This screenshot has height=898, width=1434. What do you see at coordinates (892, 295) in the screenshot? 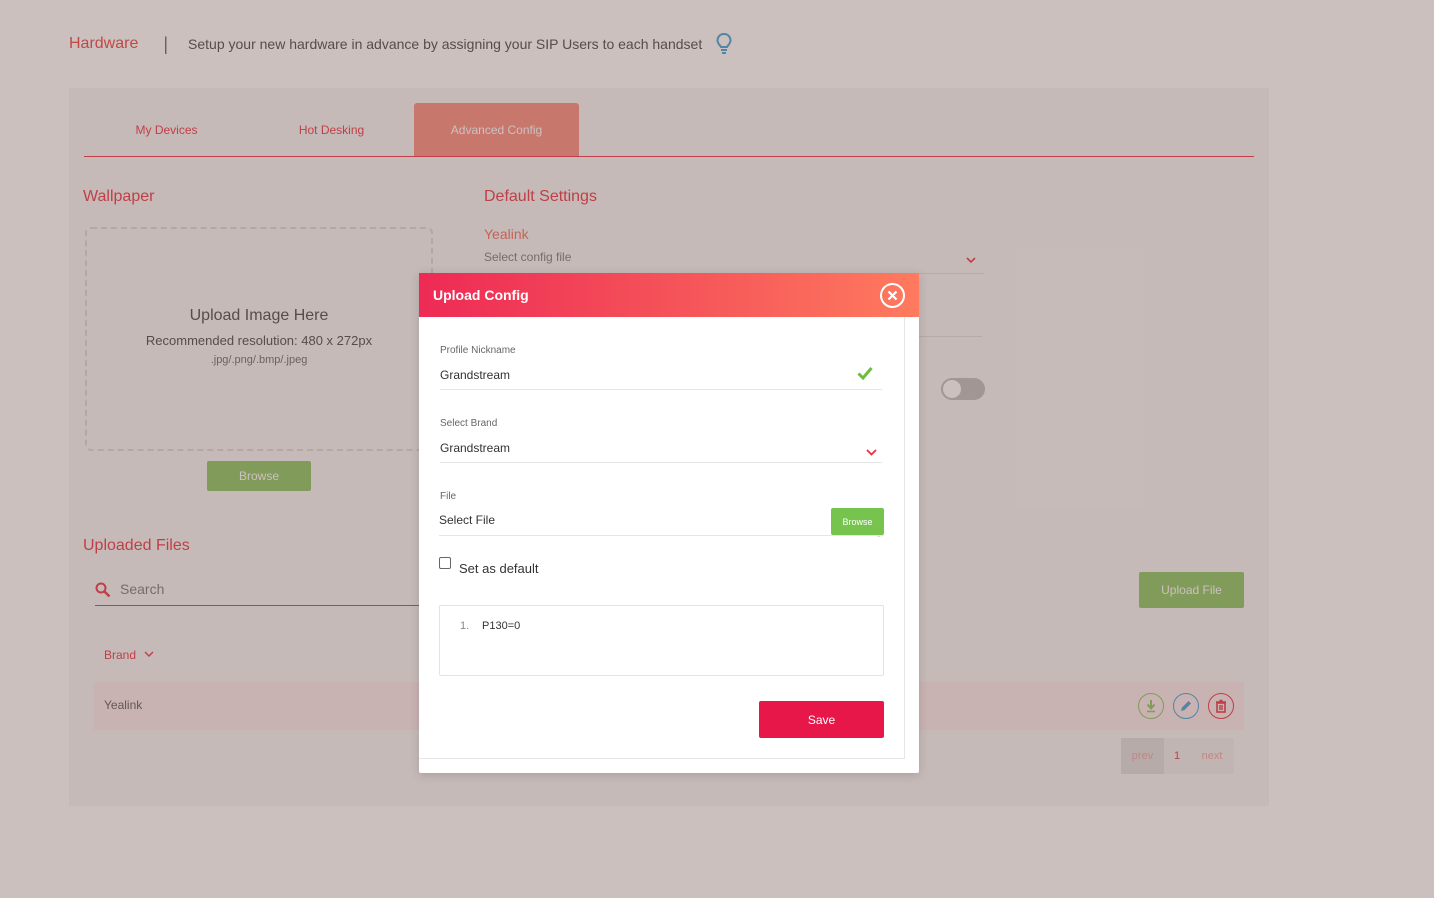
I see `close-icon` at bounding box center [892, 295].